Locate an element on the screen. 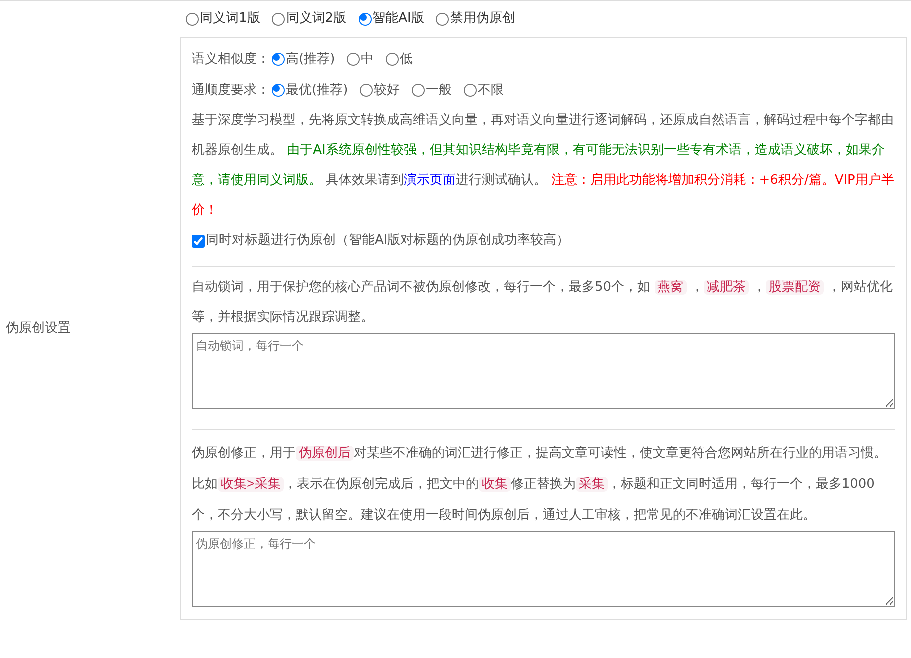 The width and height of the screenshot is (911, 658). section-label: 伪原创设置 is located at coordinates (38, 329).